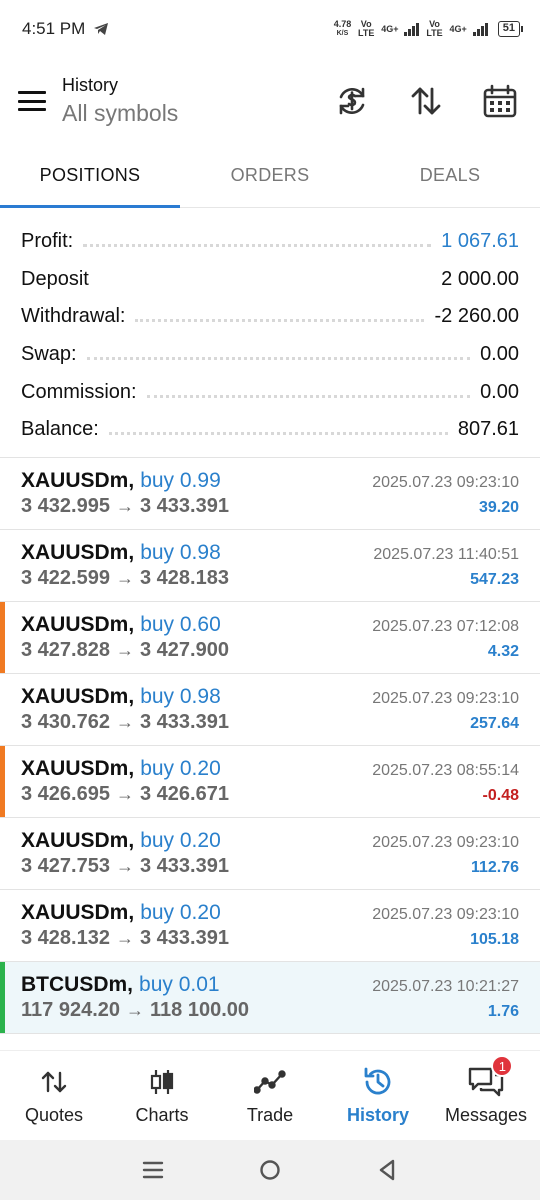  What do you see at coordinates (270, 430) in the screenshot?
I see `summary-row-balance: Balance: 807.61` at bounding box center [270, 430].